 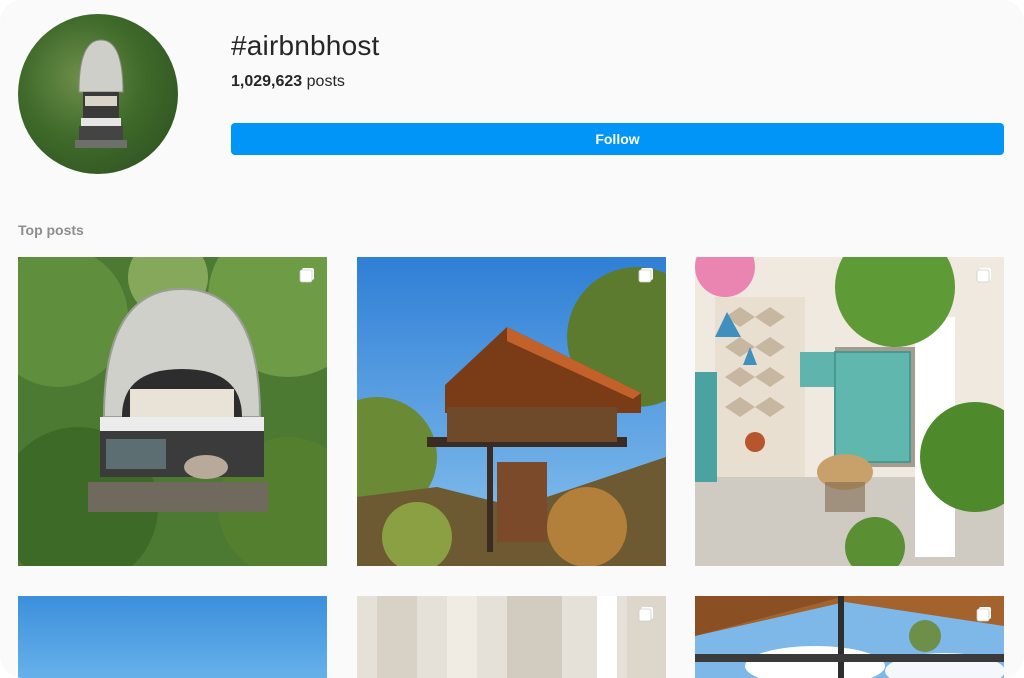 I want to click on white-curtains-image, so click(x=511, y=637).